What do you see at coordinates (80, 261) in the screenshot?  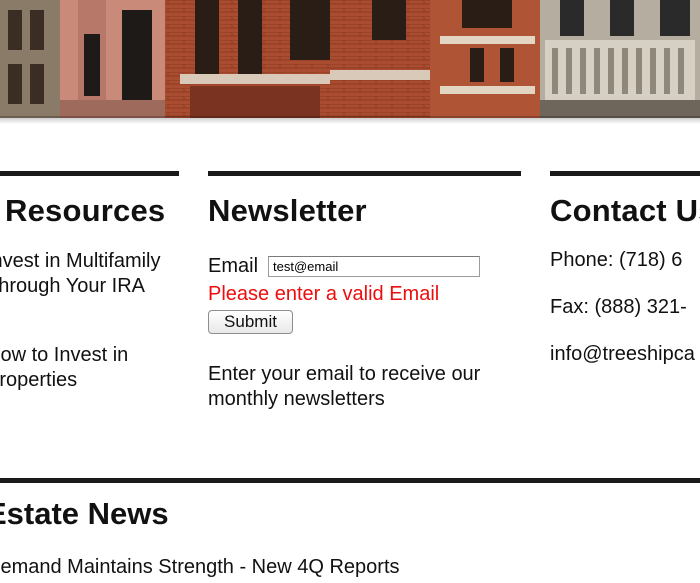 I see `resource-link-line: Invest in Multifamily` at bounding box center [80, 261].